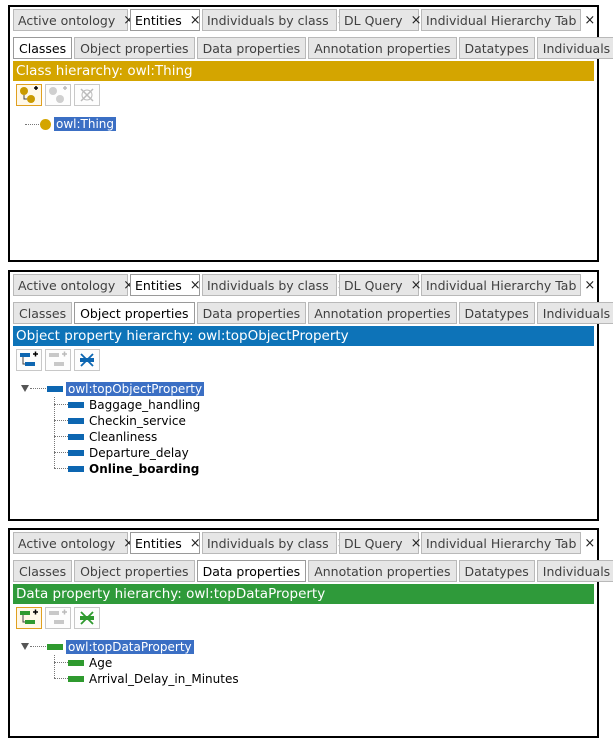 The height and width of the screenshot is (750, 613). Describe the element at coordinates (144, 468) in the screenshot. I see `node-label: Online_boarding` at that location.